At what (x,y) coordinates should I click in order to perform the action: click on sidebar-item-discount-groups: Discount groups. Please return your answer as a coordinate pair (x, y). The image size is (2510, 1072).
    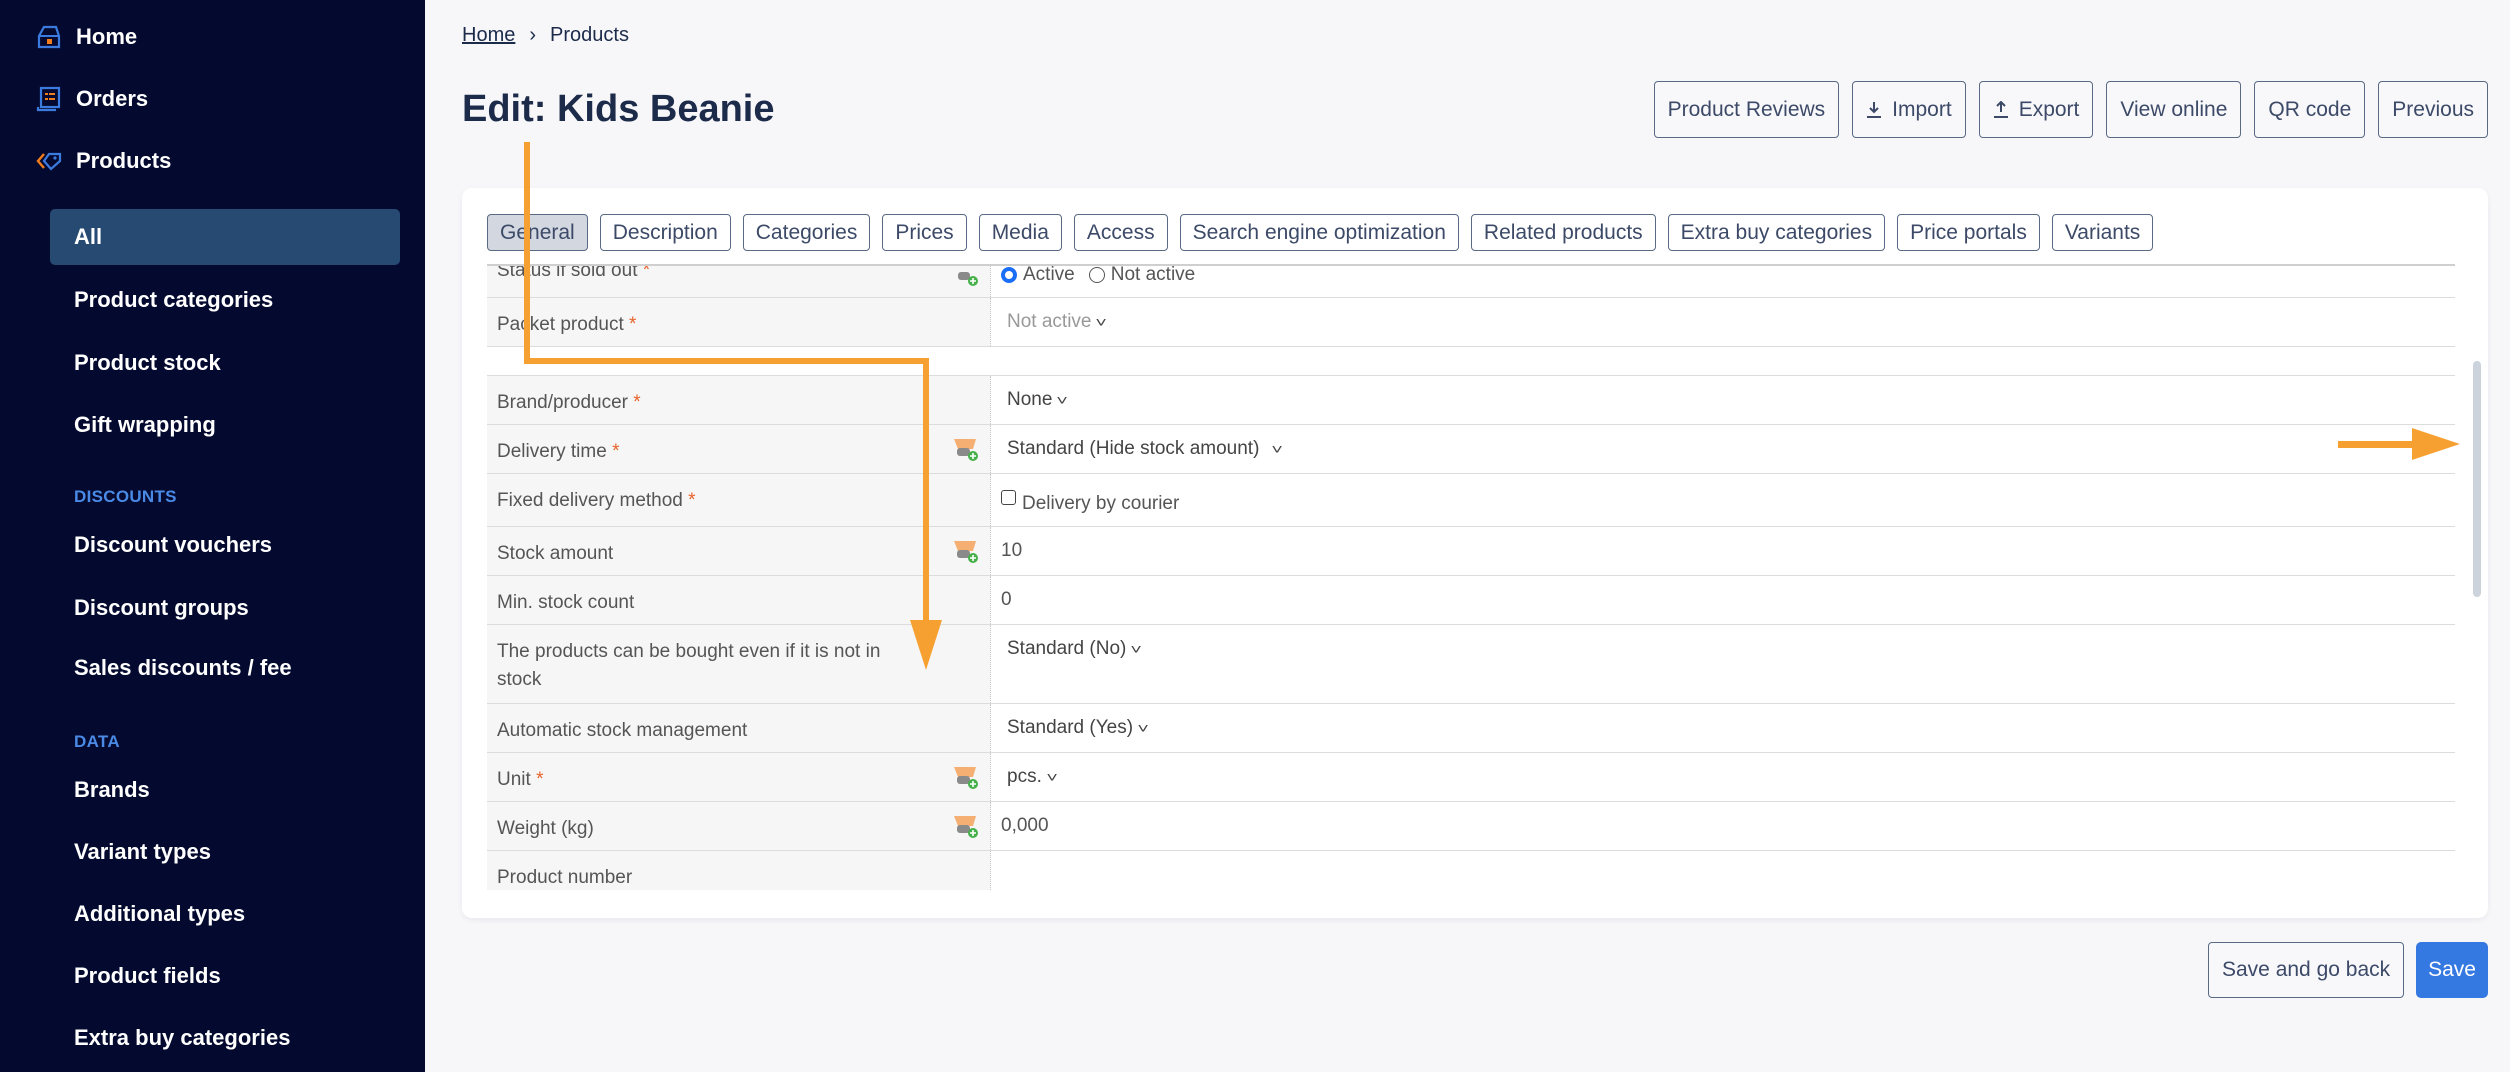
    Looking at the image, I should click on (161, 608).